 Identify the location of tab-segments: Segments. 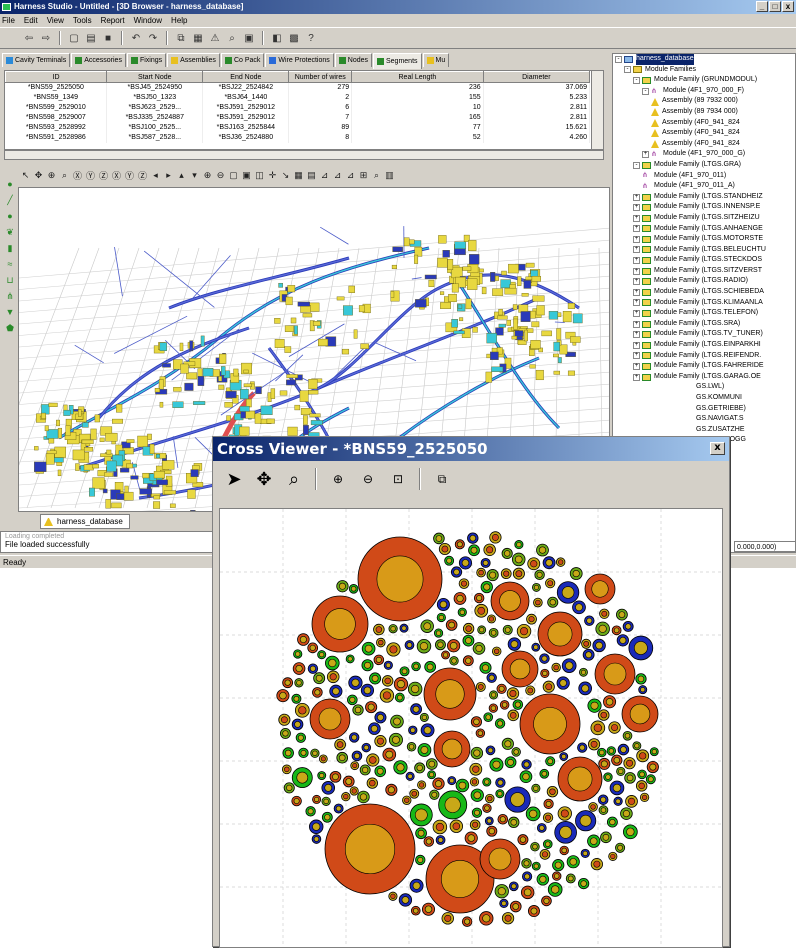
(397, 61).